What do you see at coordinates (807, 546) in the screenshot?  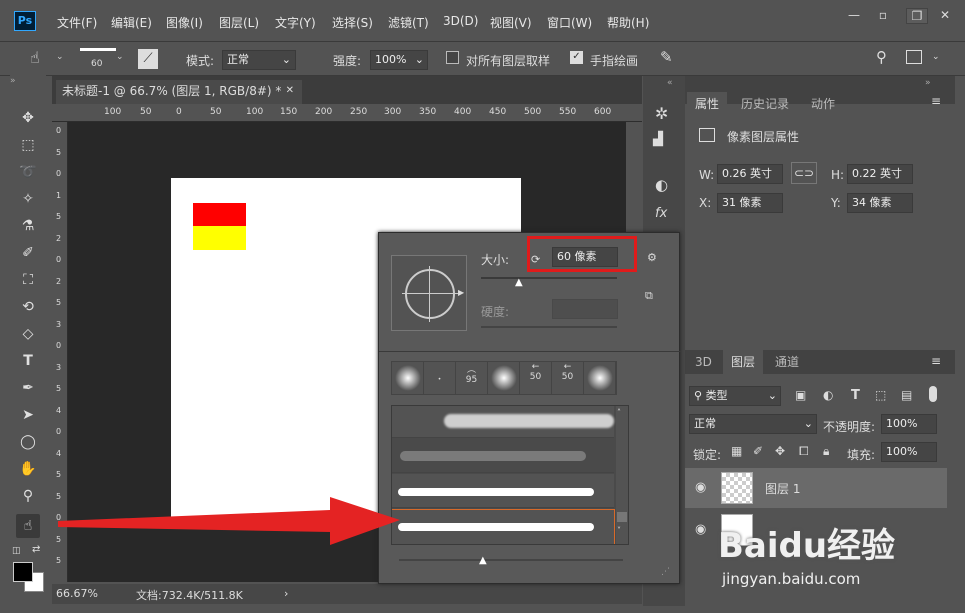 I see `watermark-logo: Baidu经验` at bounding box center [807, 546].